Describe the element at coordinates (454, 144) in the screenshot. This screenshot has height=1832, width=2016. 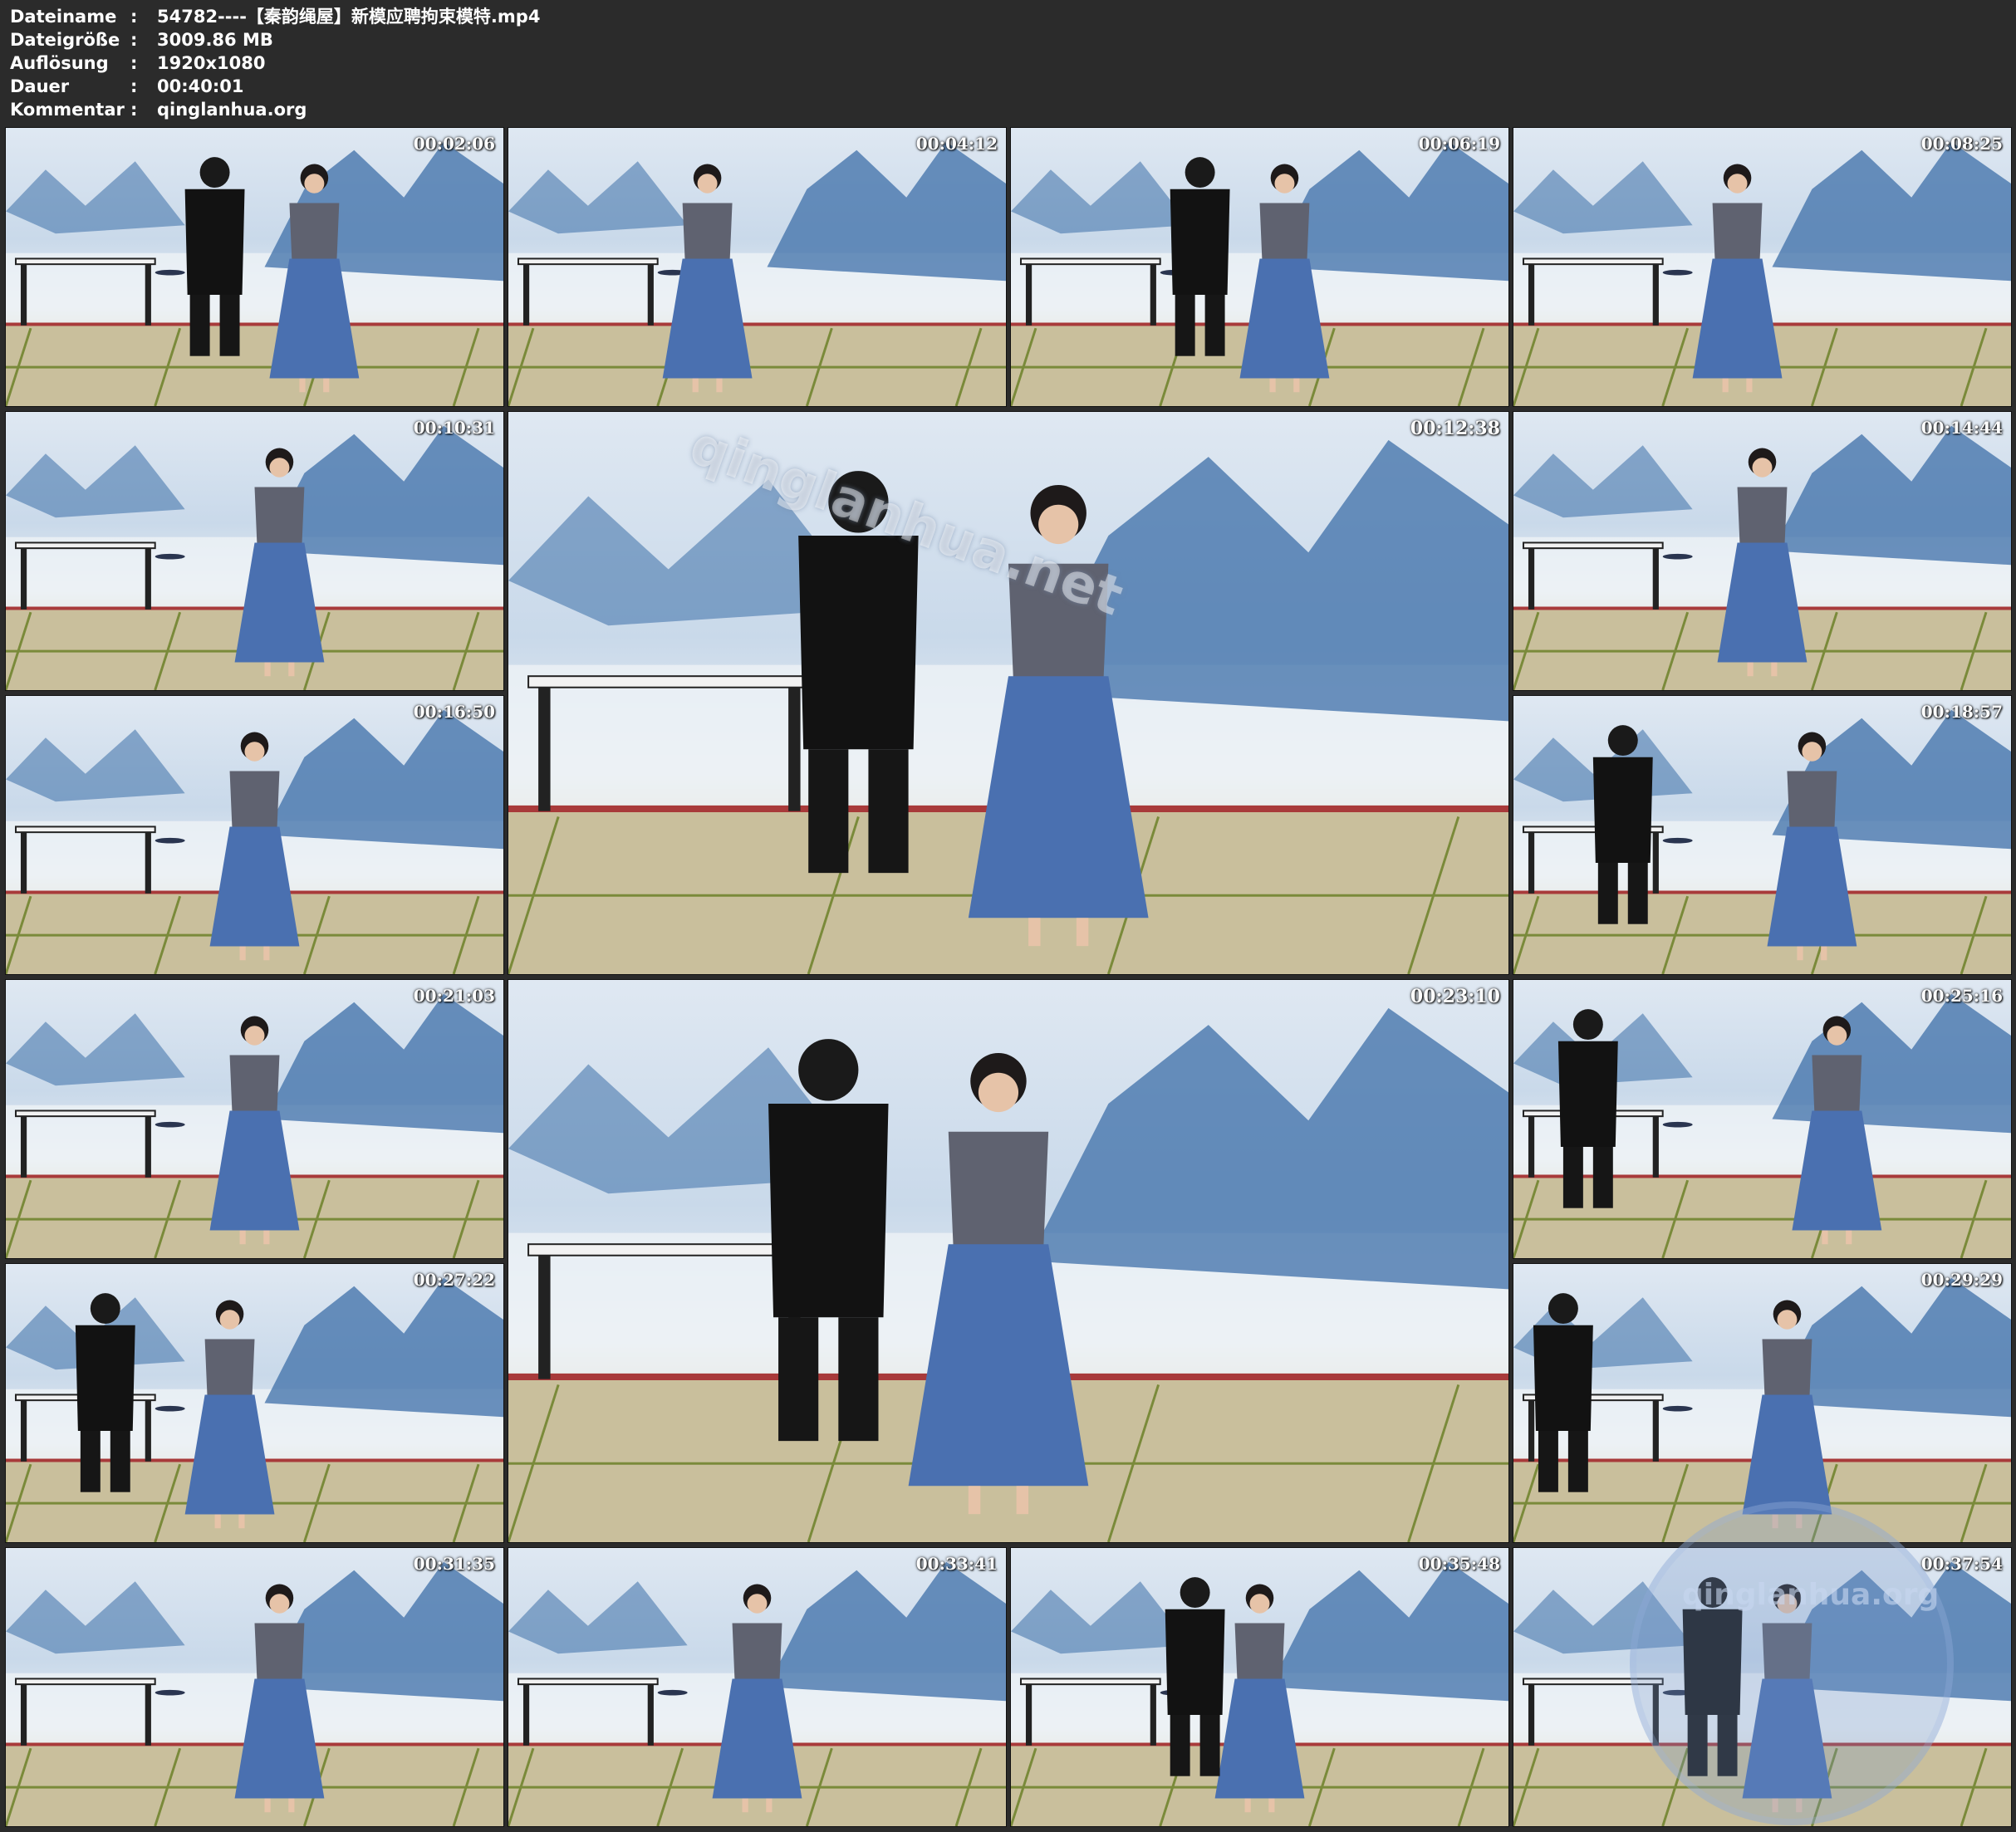
I see `thumbnail-timestamp: 00:02:06` at that location.